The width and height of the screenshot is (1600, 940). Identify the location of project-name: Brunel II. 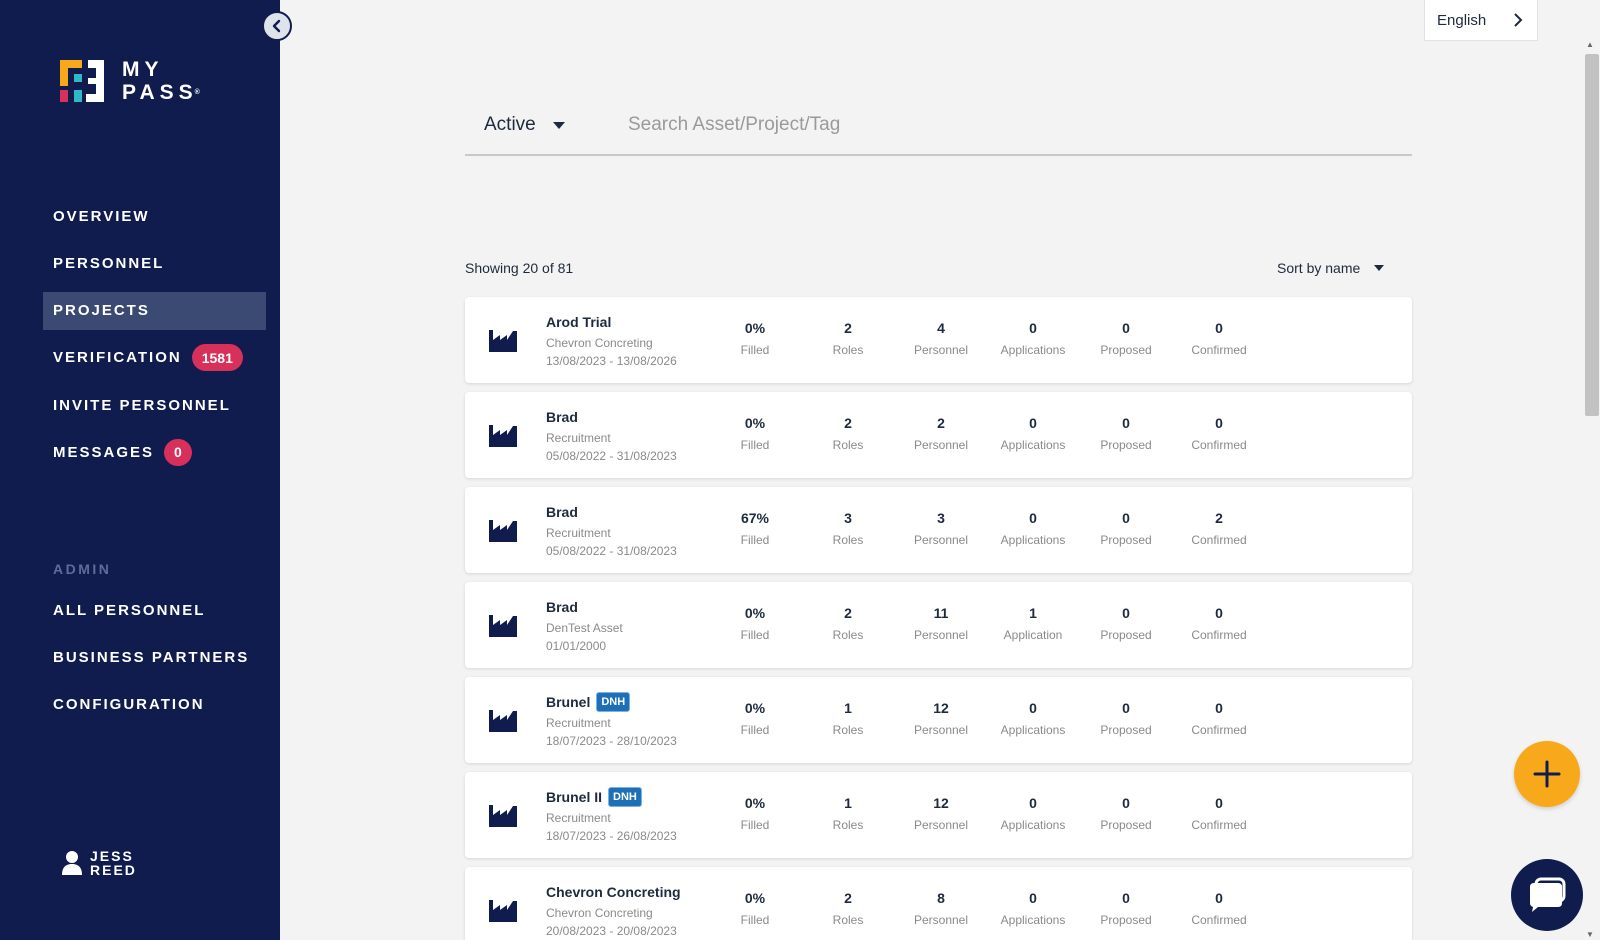
(574, 796).